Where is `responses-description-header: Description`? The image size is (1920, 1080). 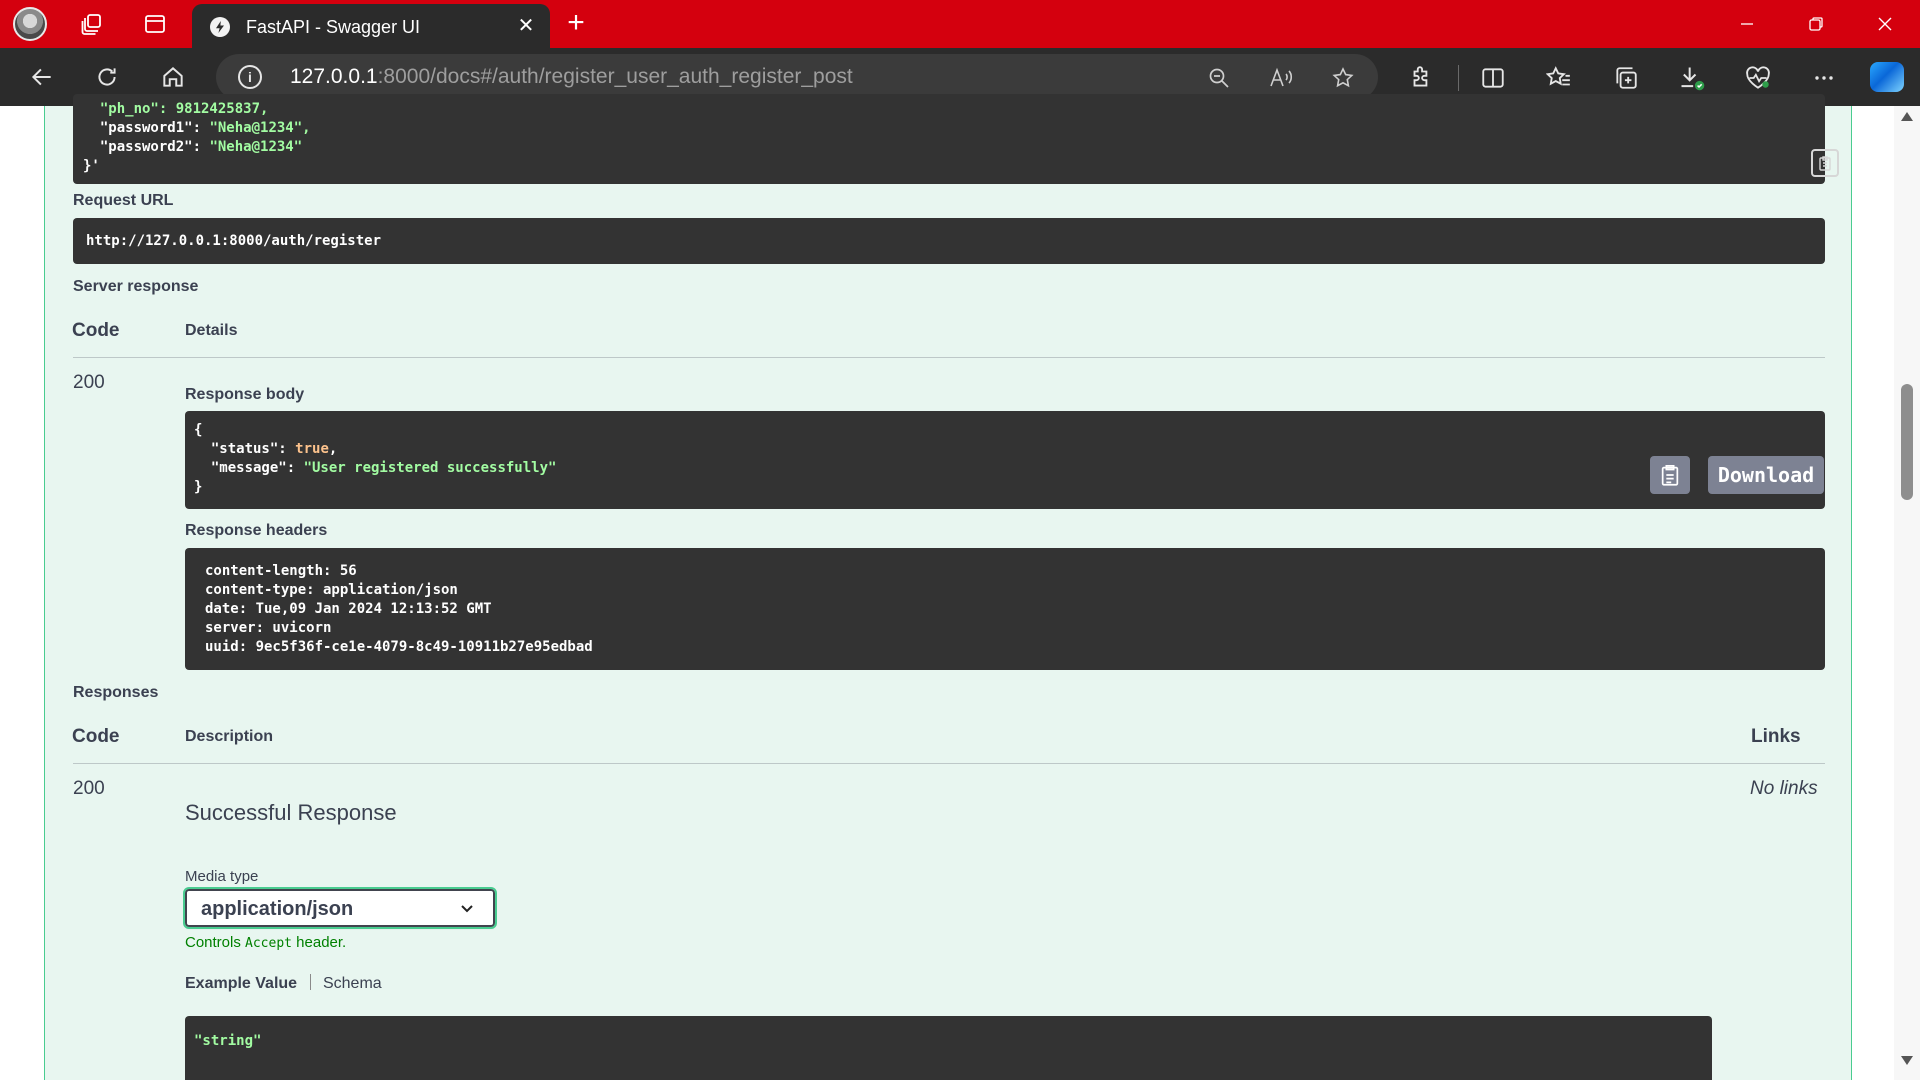 responses-description-header: Description is located at coordinates (229, 736).